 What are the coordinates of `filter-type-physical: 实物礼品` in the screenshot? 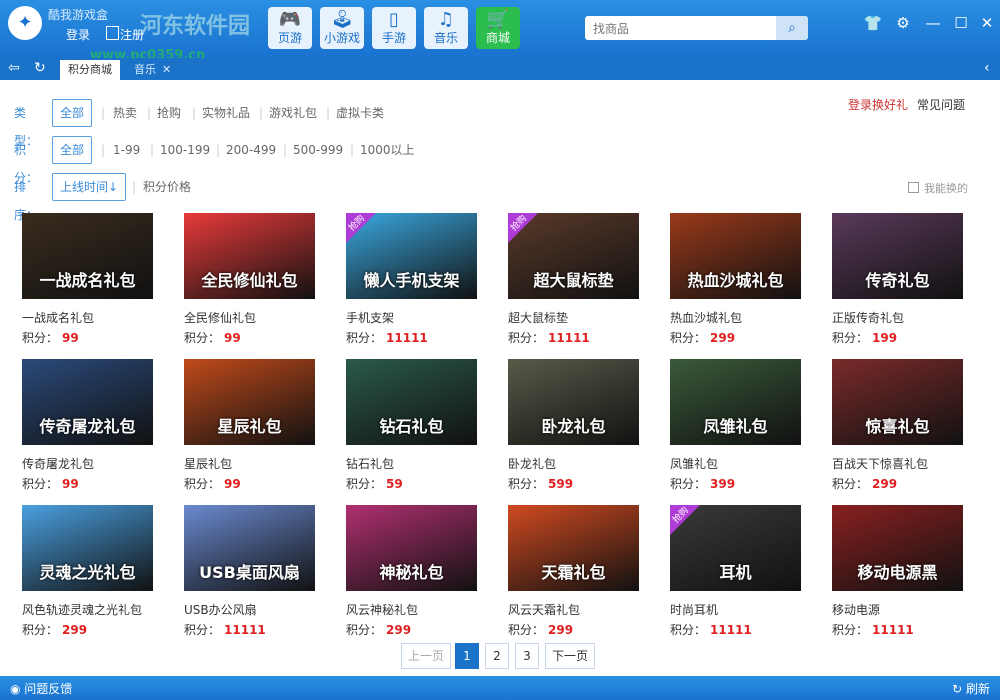 It's located at (226, 113).